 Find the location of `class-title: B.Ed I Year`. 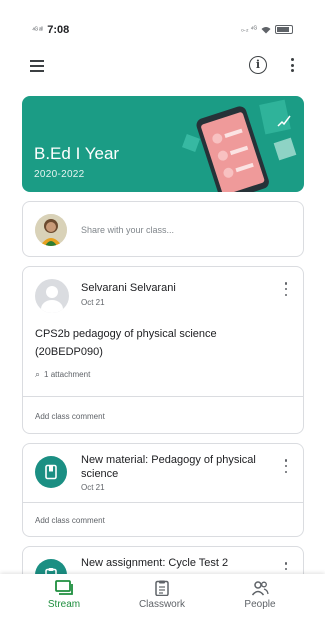

class-title: B.Ed I Year is located at coordinates (77, 153).